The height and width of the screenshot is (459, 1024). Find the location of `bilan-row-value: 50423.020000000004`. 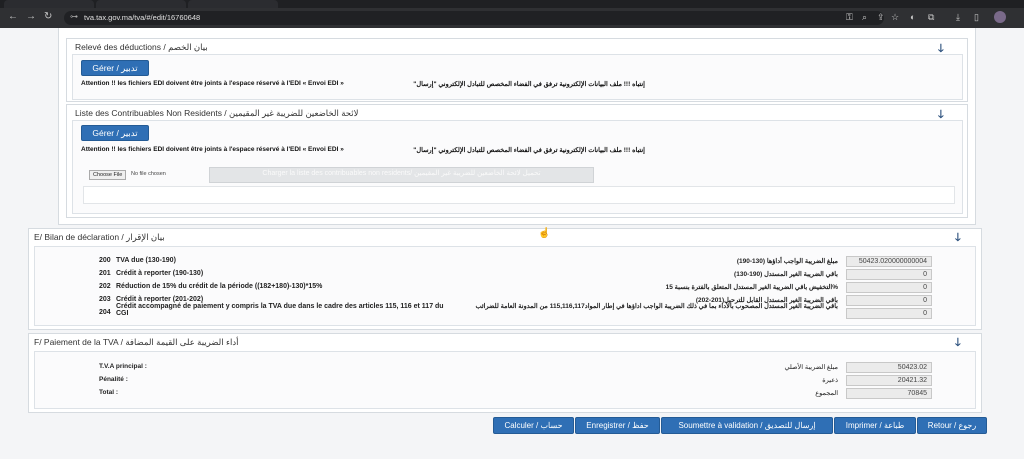

bilan-row-value: 50423.020000000004 is located at coordinates (889, 261).